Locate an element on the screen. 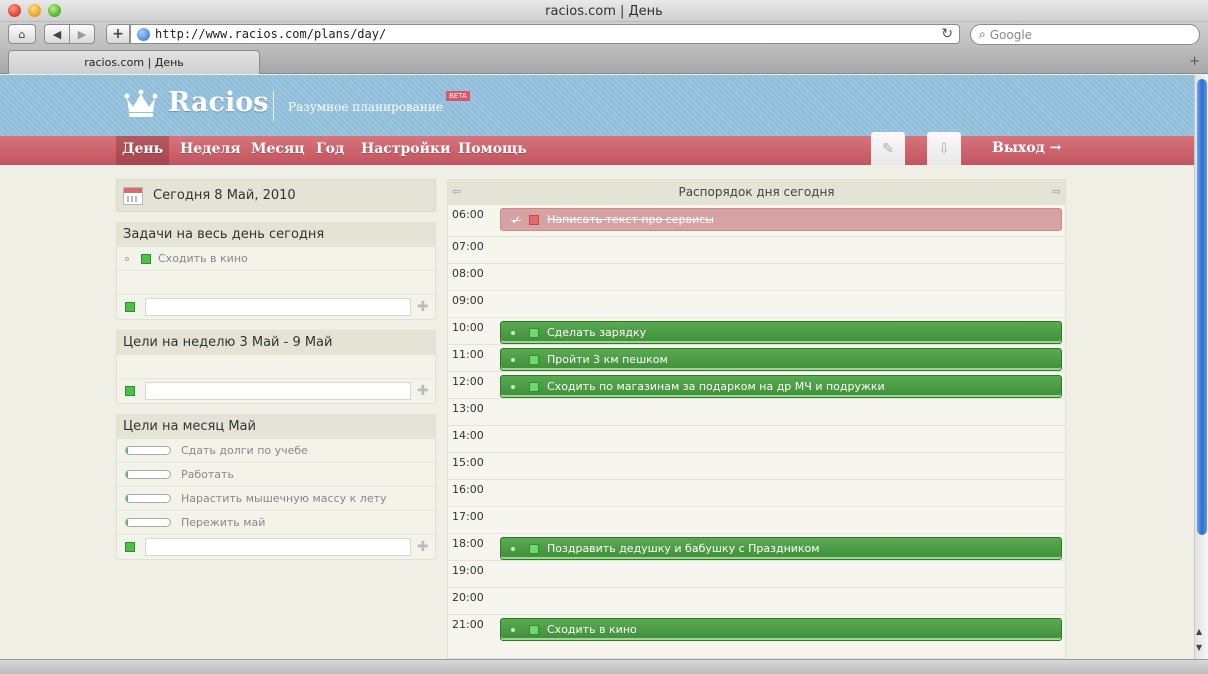  forward-button: ▶ is located at coordinates (82, 34).